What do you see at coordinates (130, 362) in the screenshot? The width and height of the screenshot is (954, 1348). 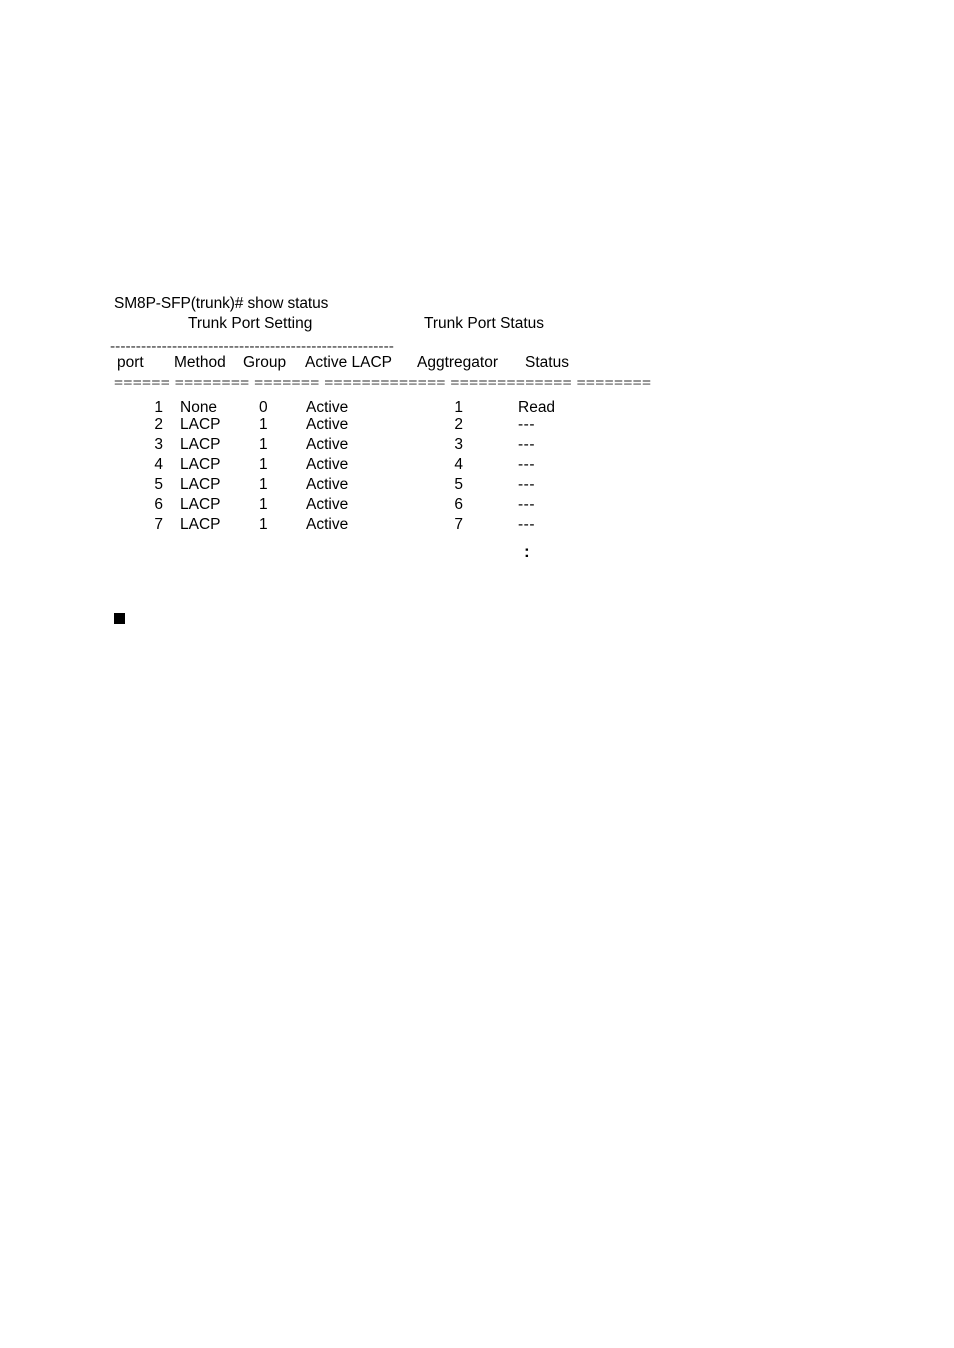 I see `column-header-port: port` at bounding box center [130, 362].